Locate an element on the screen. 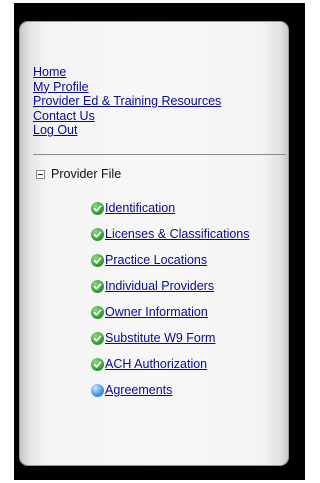  practice-locations-link: Practice Locations is located at coordinates (156, 260).